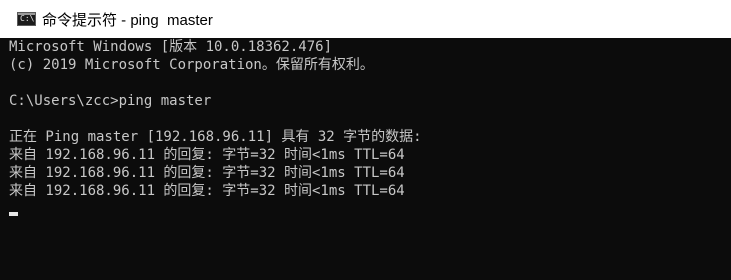 The width and height of the screenshot is (731, 280). Describe the element at coordinates (191, 65) in the screenshot. I see `console-line: (c) 2019 Microsoft Corporation。保留所有权利。` at that location.